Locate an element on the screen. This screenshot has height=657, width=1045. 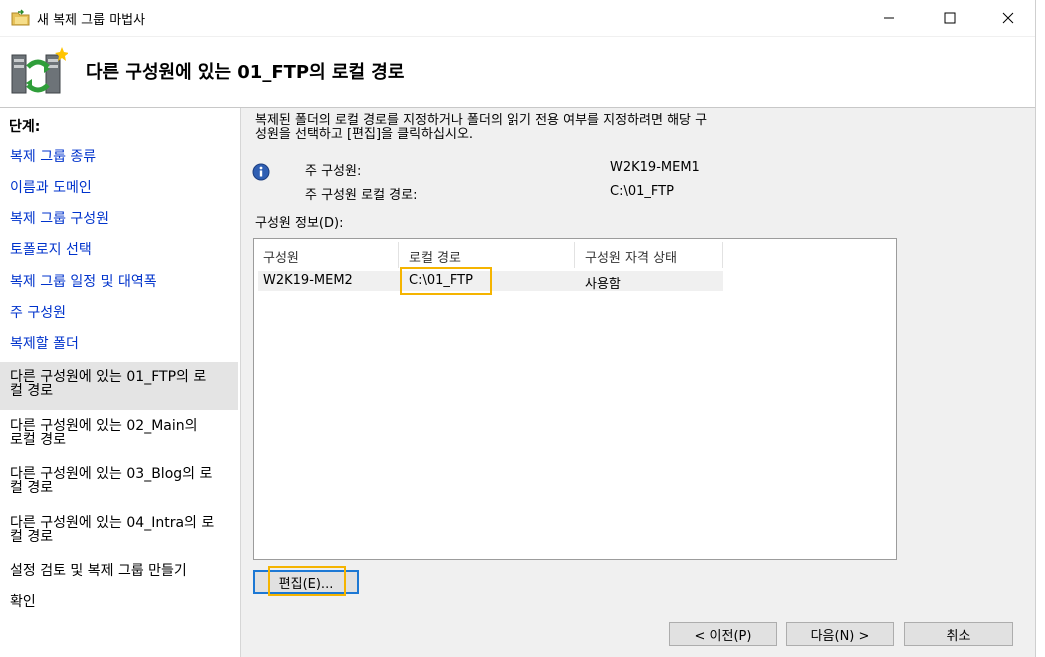
maximize-icon is located at coordinates (950, 18).